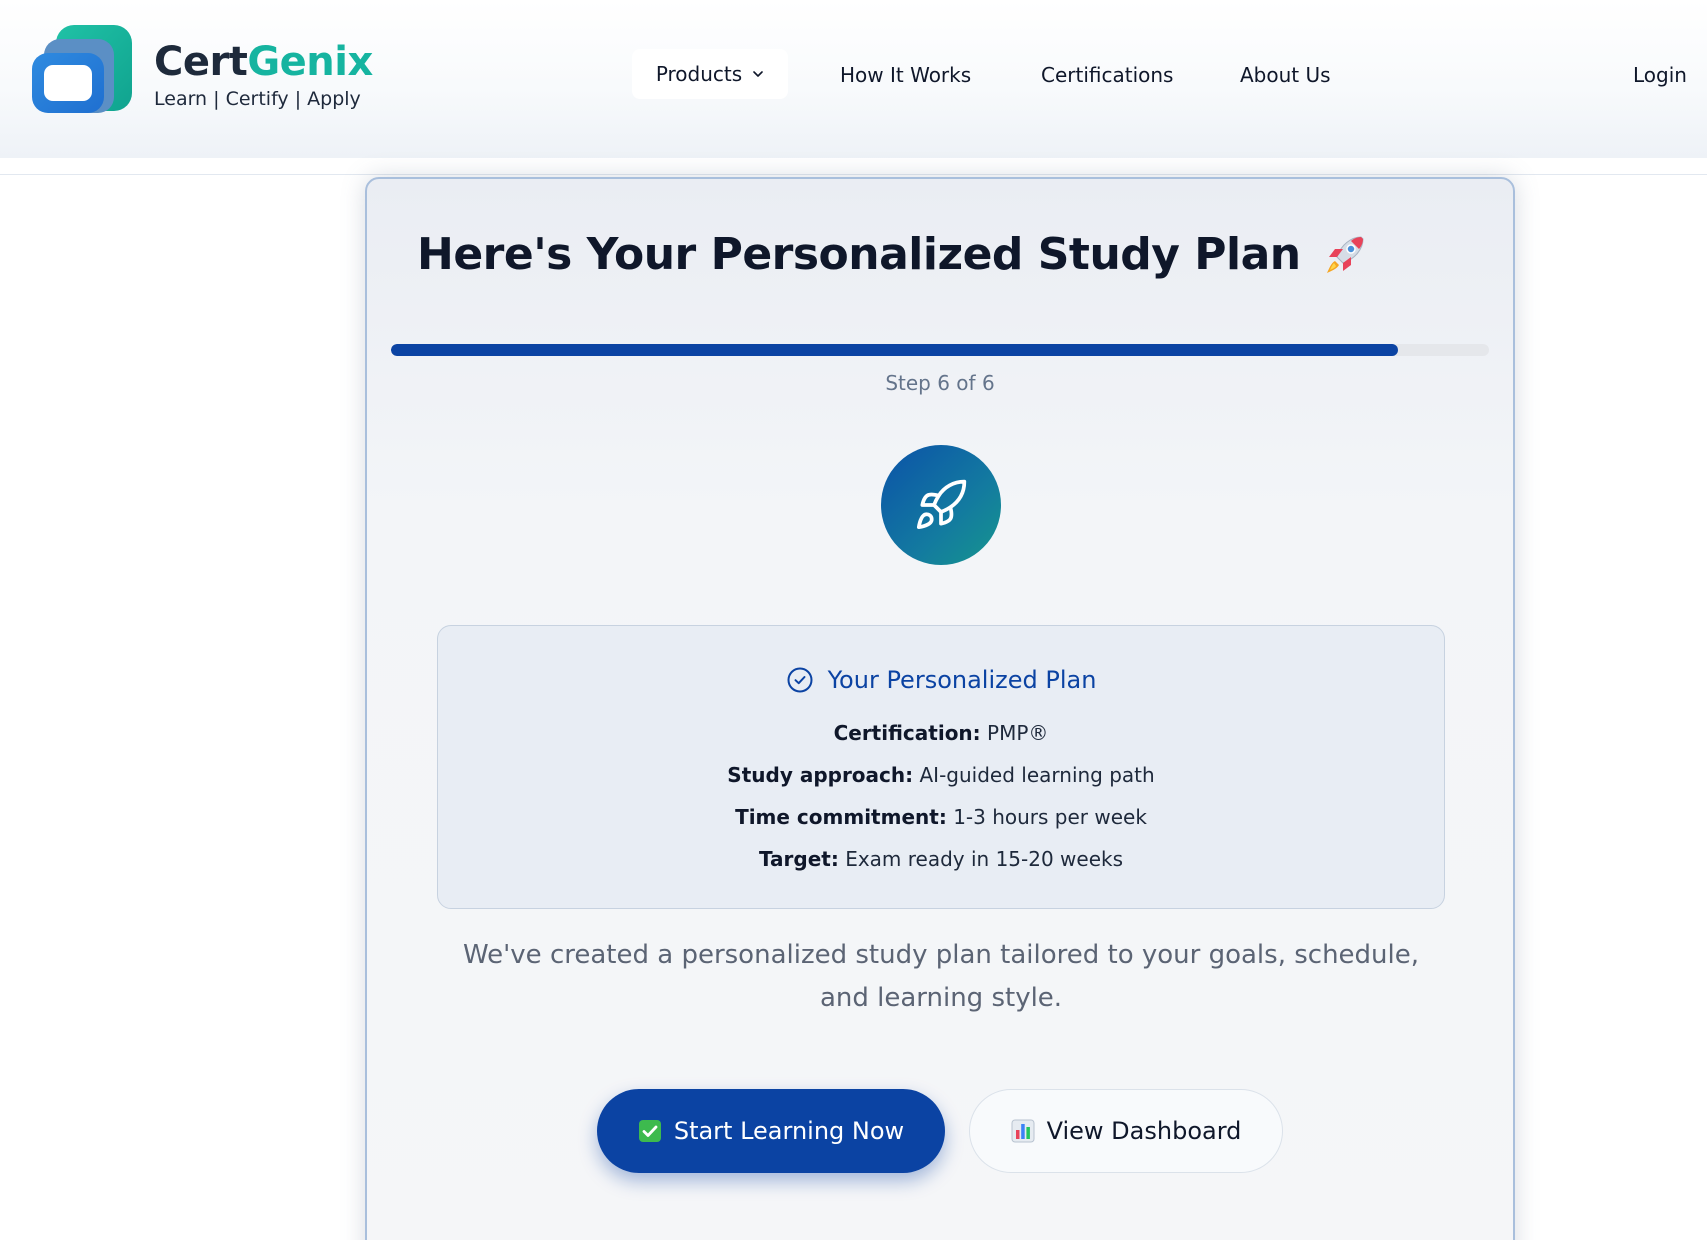 Image resolution: width=1707 pixels, height=1240 pixels. I want to click on plan-heading: Your Personalized Plan, so click(941, 680).